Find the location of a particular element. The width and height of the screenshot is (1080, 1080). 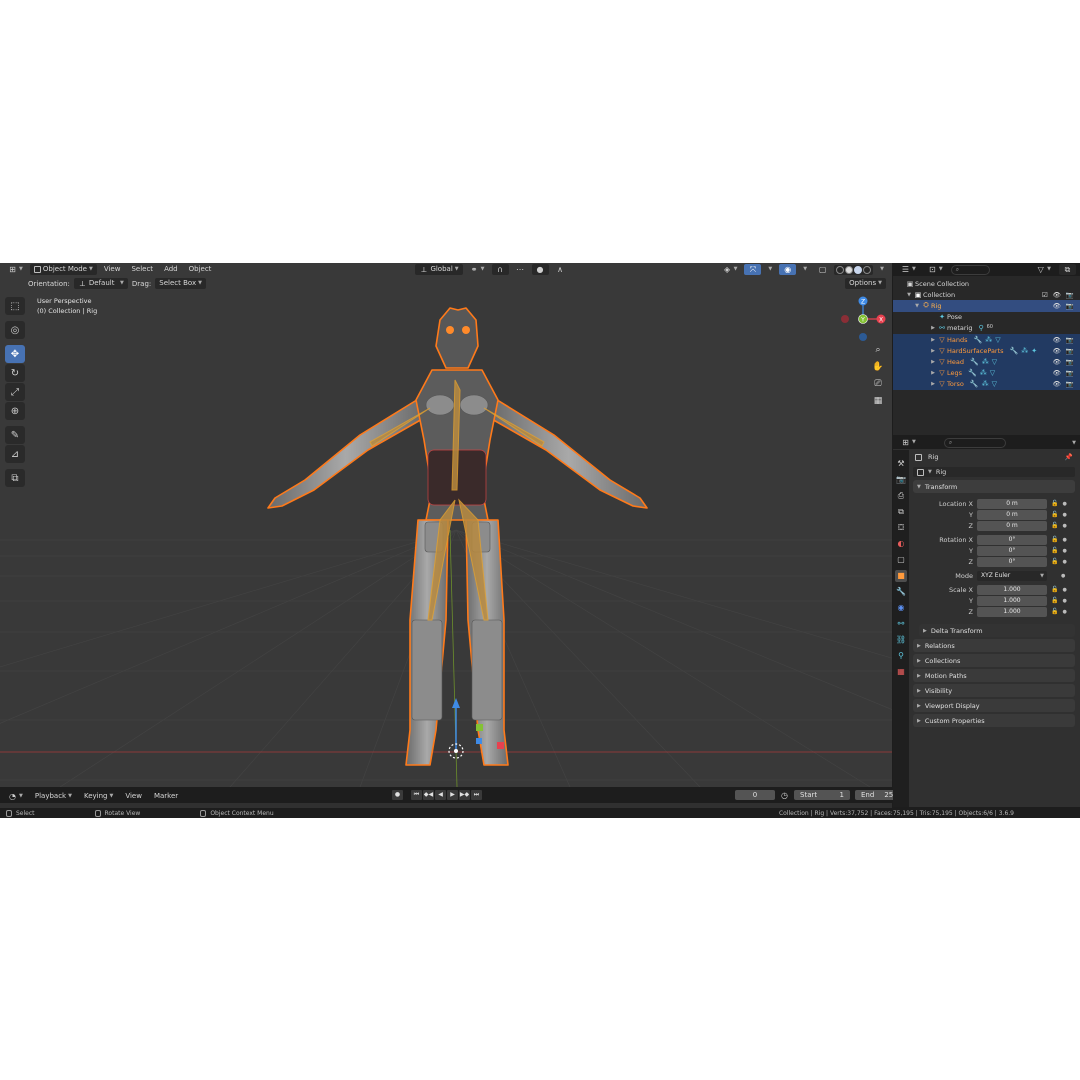

rotation-mode-dropdown: XYZ Euler ▼ is located at coordinates (1012, 575).